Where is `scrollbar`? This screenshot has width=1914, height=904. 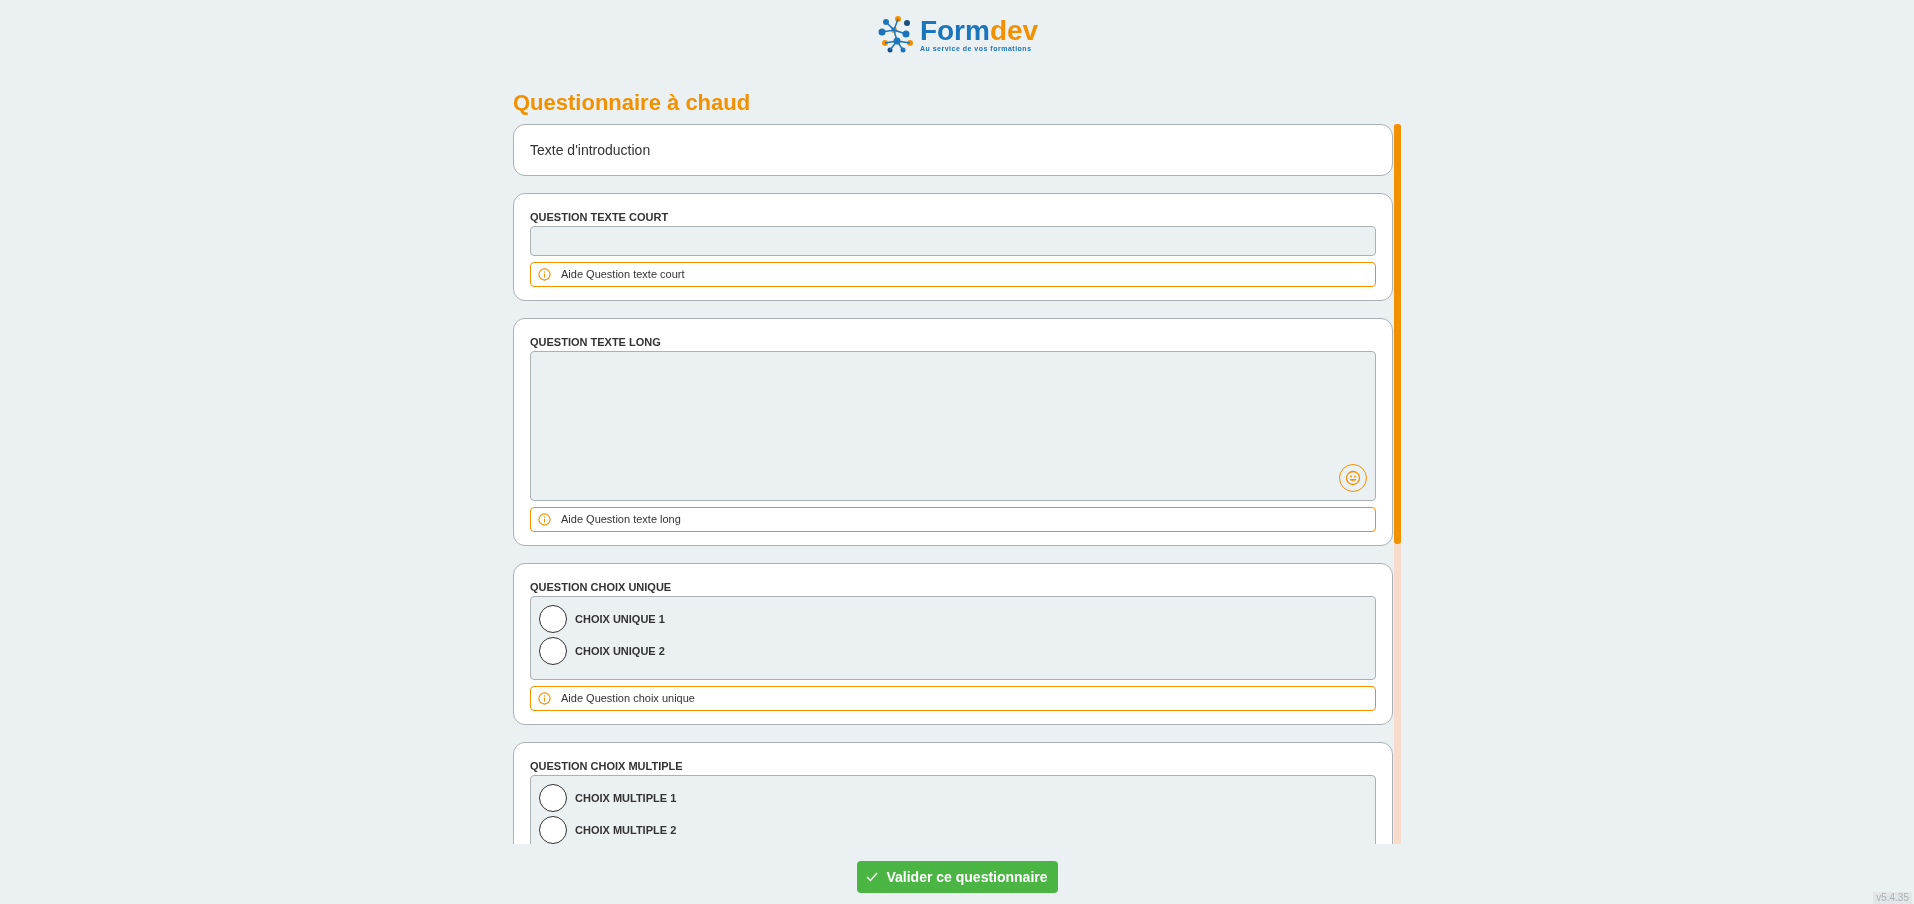
scrollbar is located at coordinates (1397, 484).